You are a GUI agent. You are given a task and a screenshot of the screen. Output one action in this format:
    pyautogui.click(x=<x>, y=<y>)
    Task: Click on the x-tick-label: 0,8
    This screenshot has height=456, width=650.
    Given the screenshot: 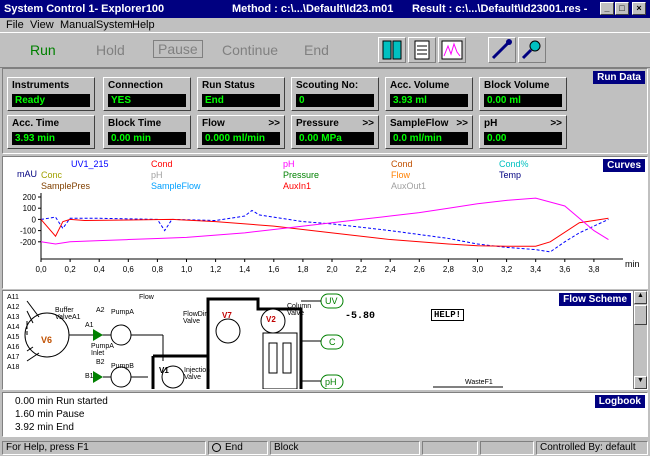 What is the action you would take?
    pyautogui.click(x=158, y=269)
    